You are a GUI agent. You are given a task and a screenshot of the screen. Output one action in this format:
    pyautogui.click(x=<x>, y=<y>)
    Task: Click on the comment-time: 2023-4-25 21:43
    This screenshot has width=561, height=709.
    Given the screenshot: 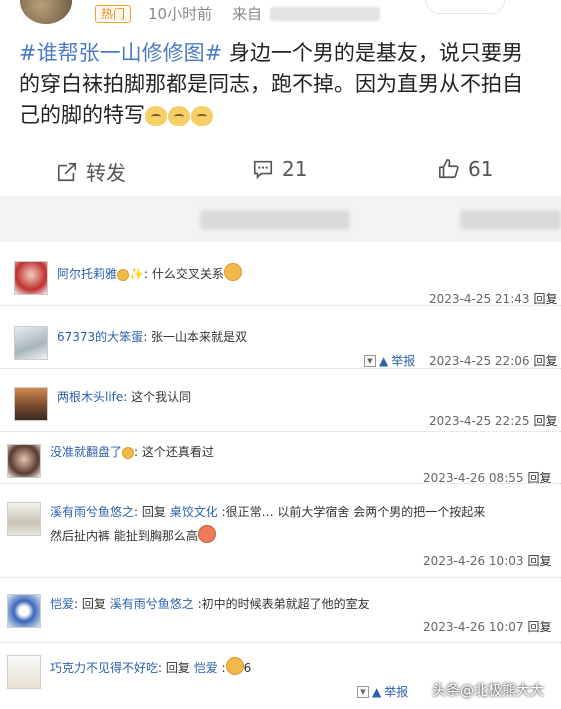 What is the action you would take?
    pyautogui.click(x=479, y=299)
    